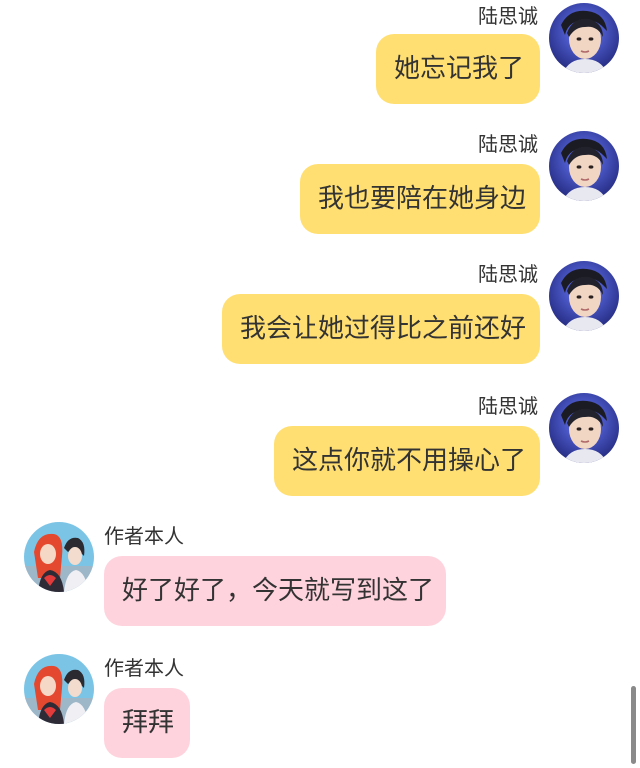 Image resolution: width=640 pixels, height=768 pixels. What do you see at coordinates (381, 329) in the screenshot?
I see `message-bubble: 我会让她过得比之前还好` at bounding box center [381, 329].